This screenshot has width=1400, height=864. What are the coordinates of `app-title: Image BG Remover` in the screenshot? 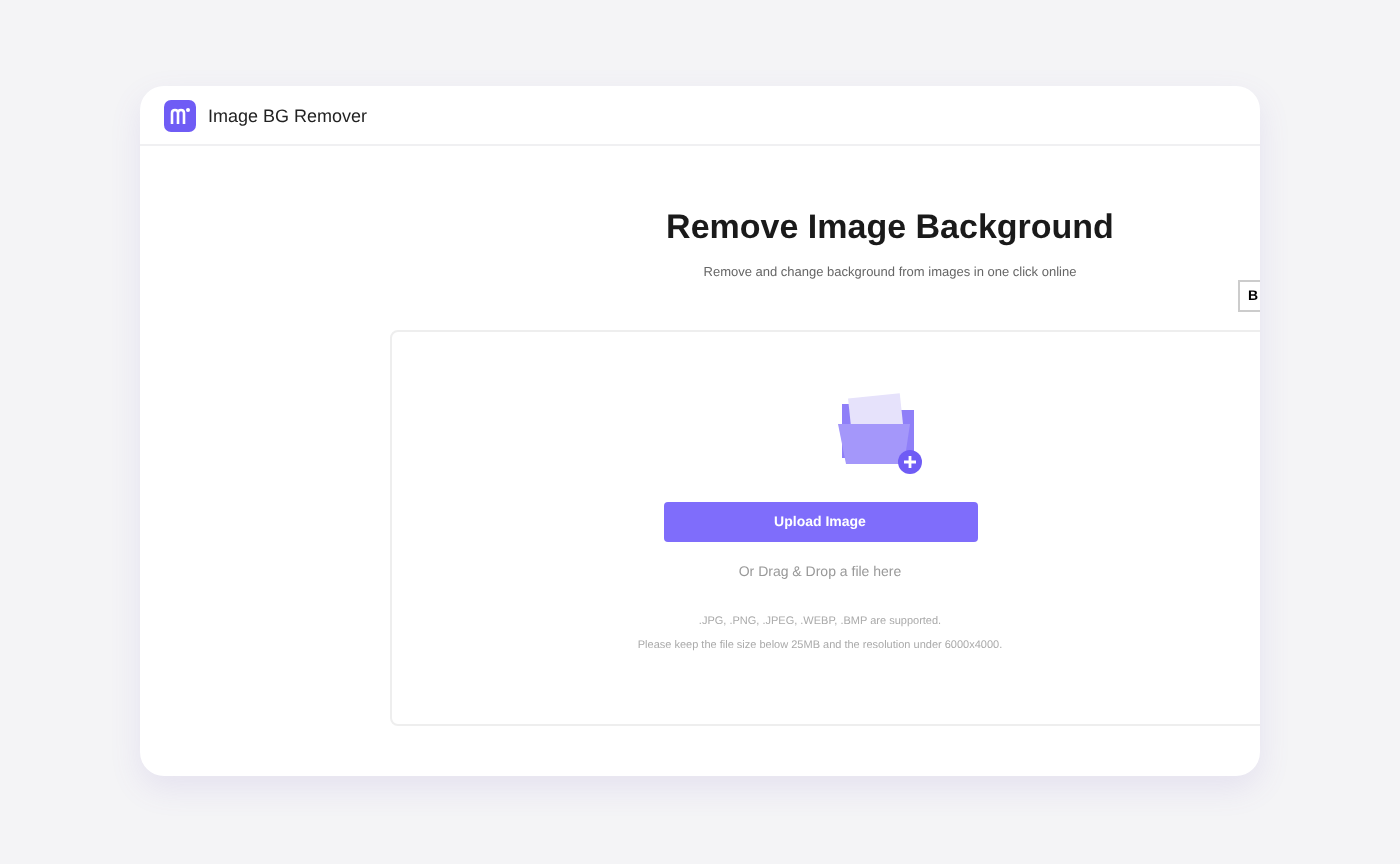 It's located at (288, 115).